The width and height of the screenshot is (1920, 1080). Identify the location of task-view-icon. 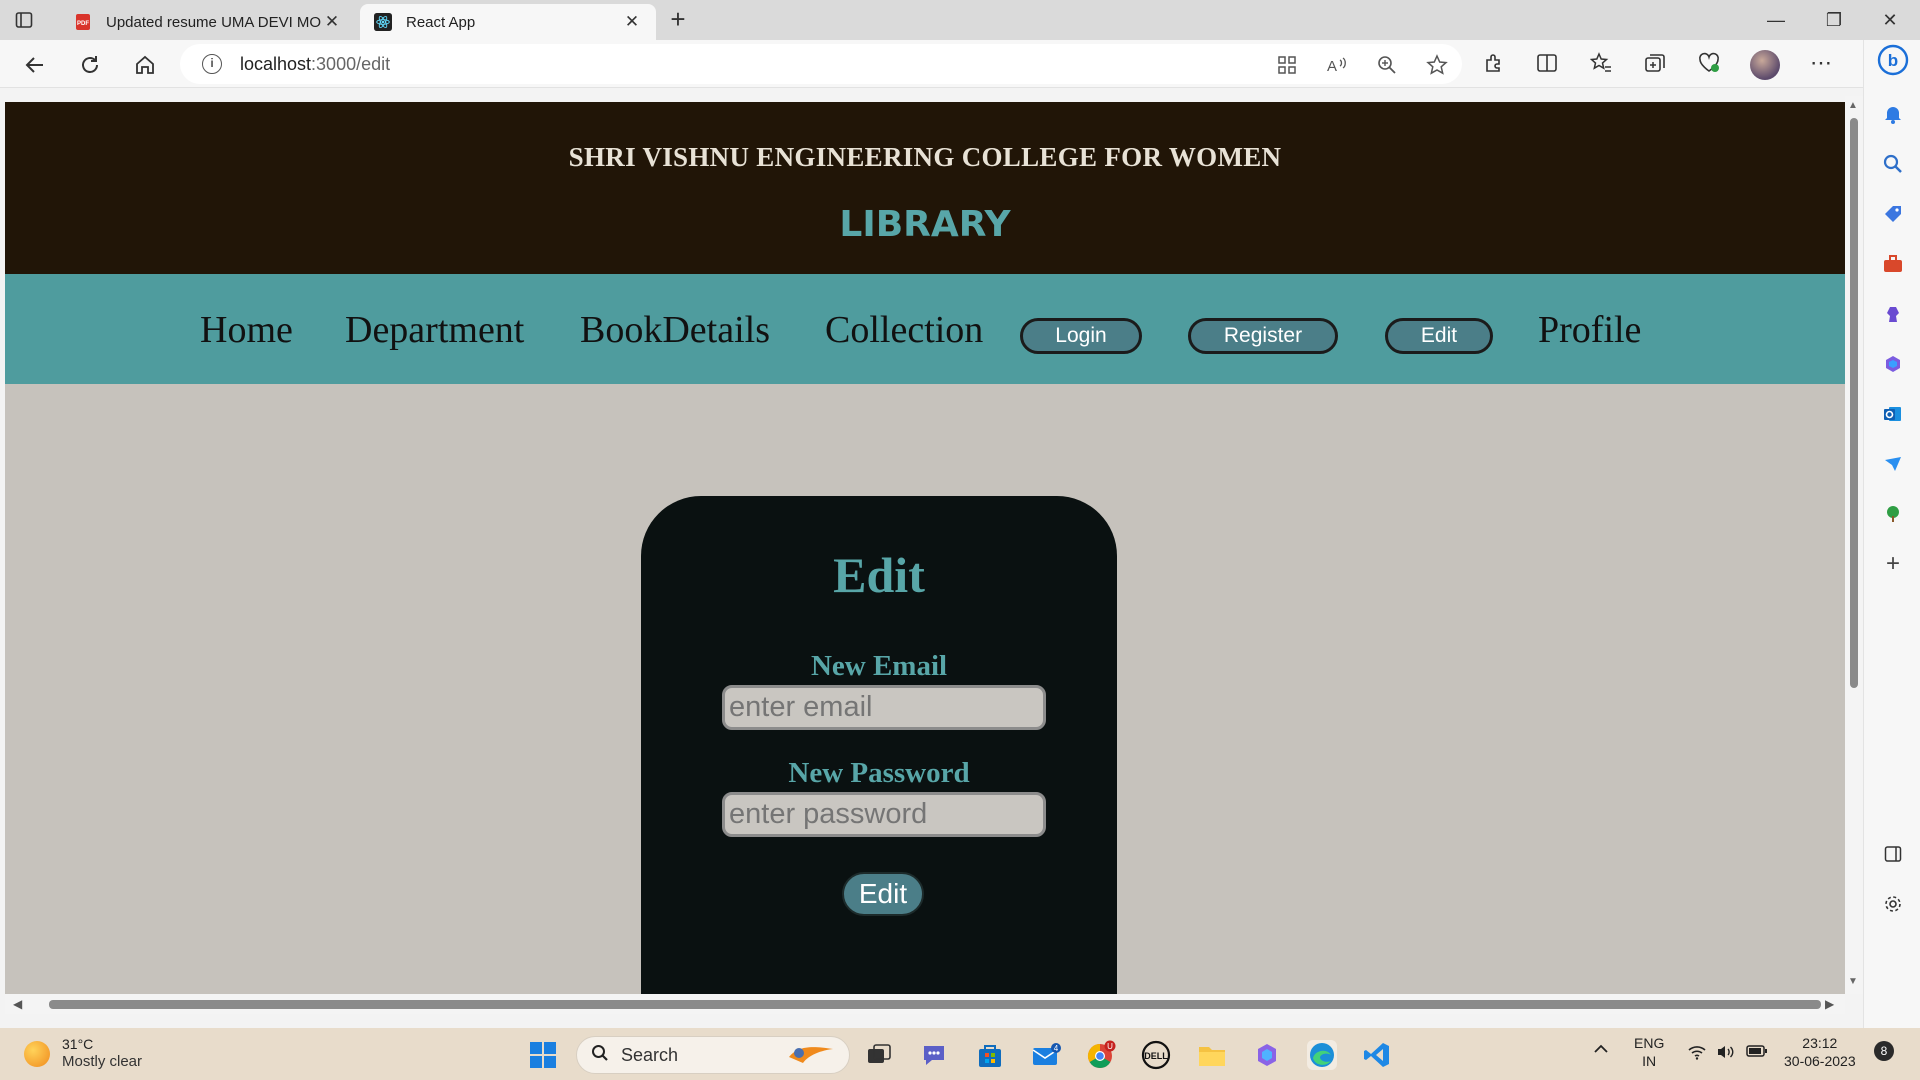
(879, 1055).